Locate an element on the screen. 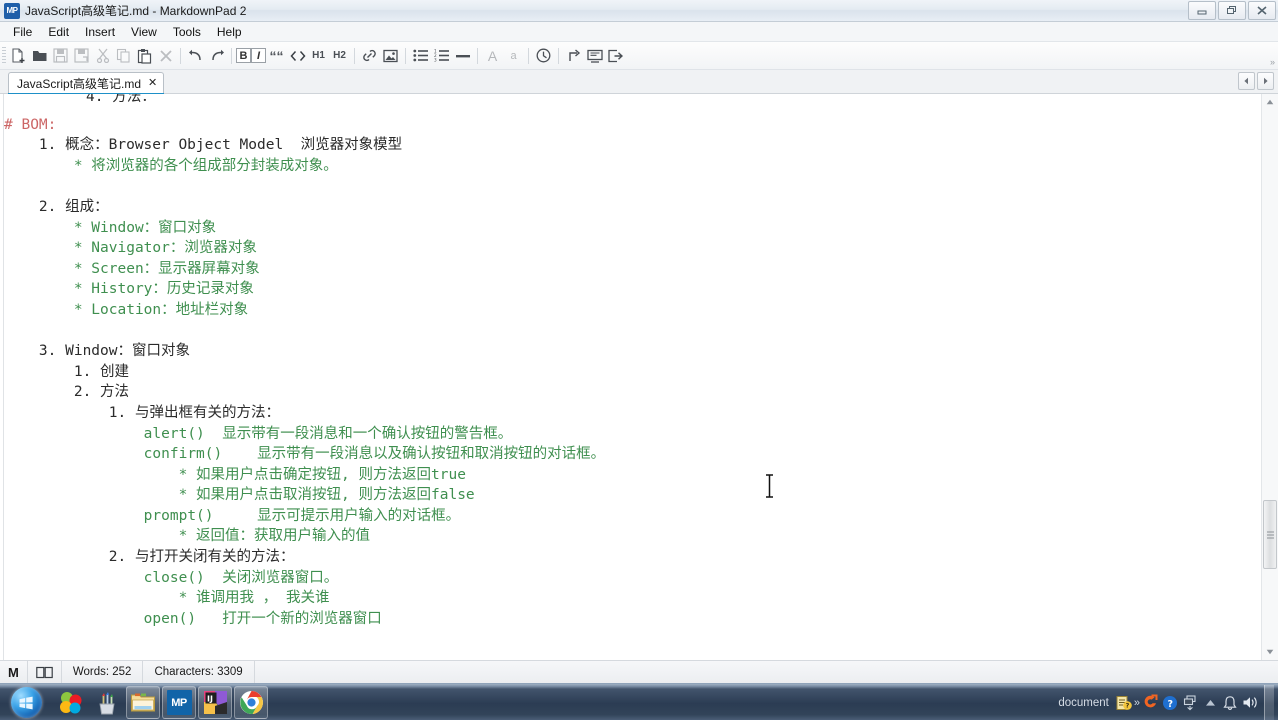  toolbar-grip is located at coordinates (4, 55).